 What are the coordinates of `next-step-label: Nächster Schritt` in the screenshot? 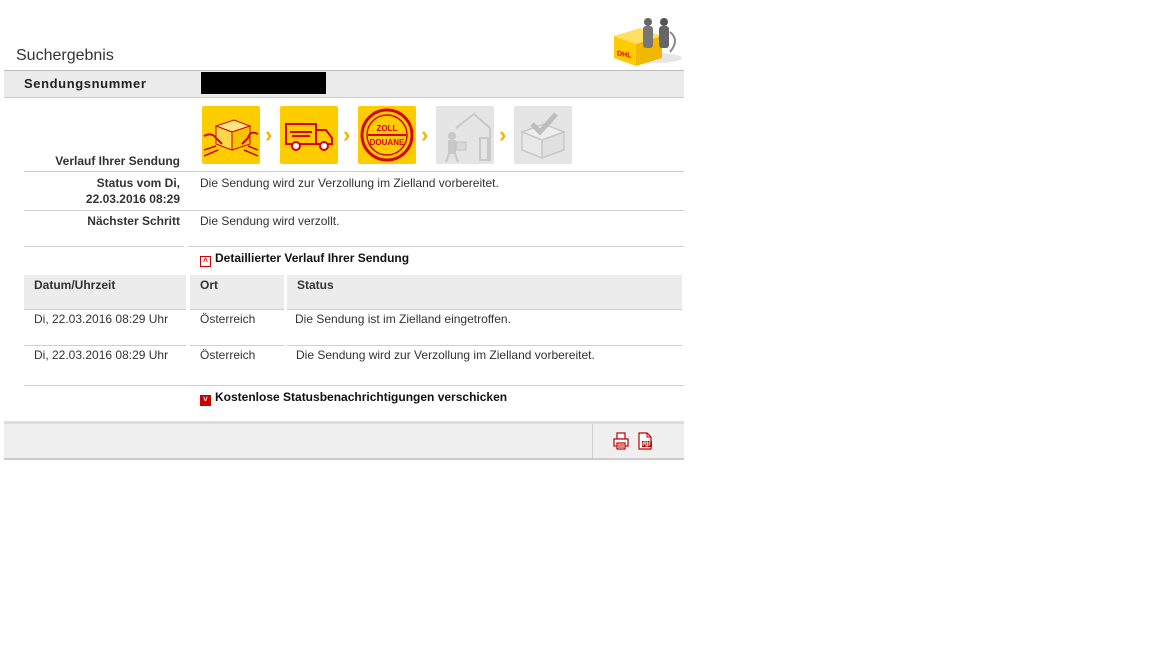 It's located at (133, 221).